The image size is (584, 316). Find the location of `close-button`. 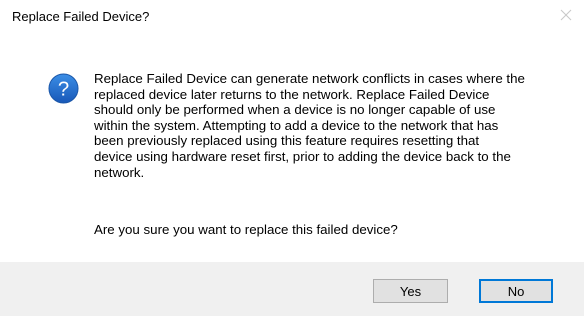

close-button is located at coordinates (566, 15).